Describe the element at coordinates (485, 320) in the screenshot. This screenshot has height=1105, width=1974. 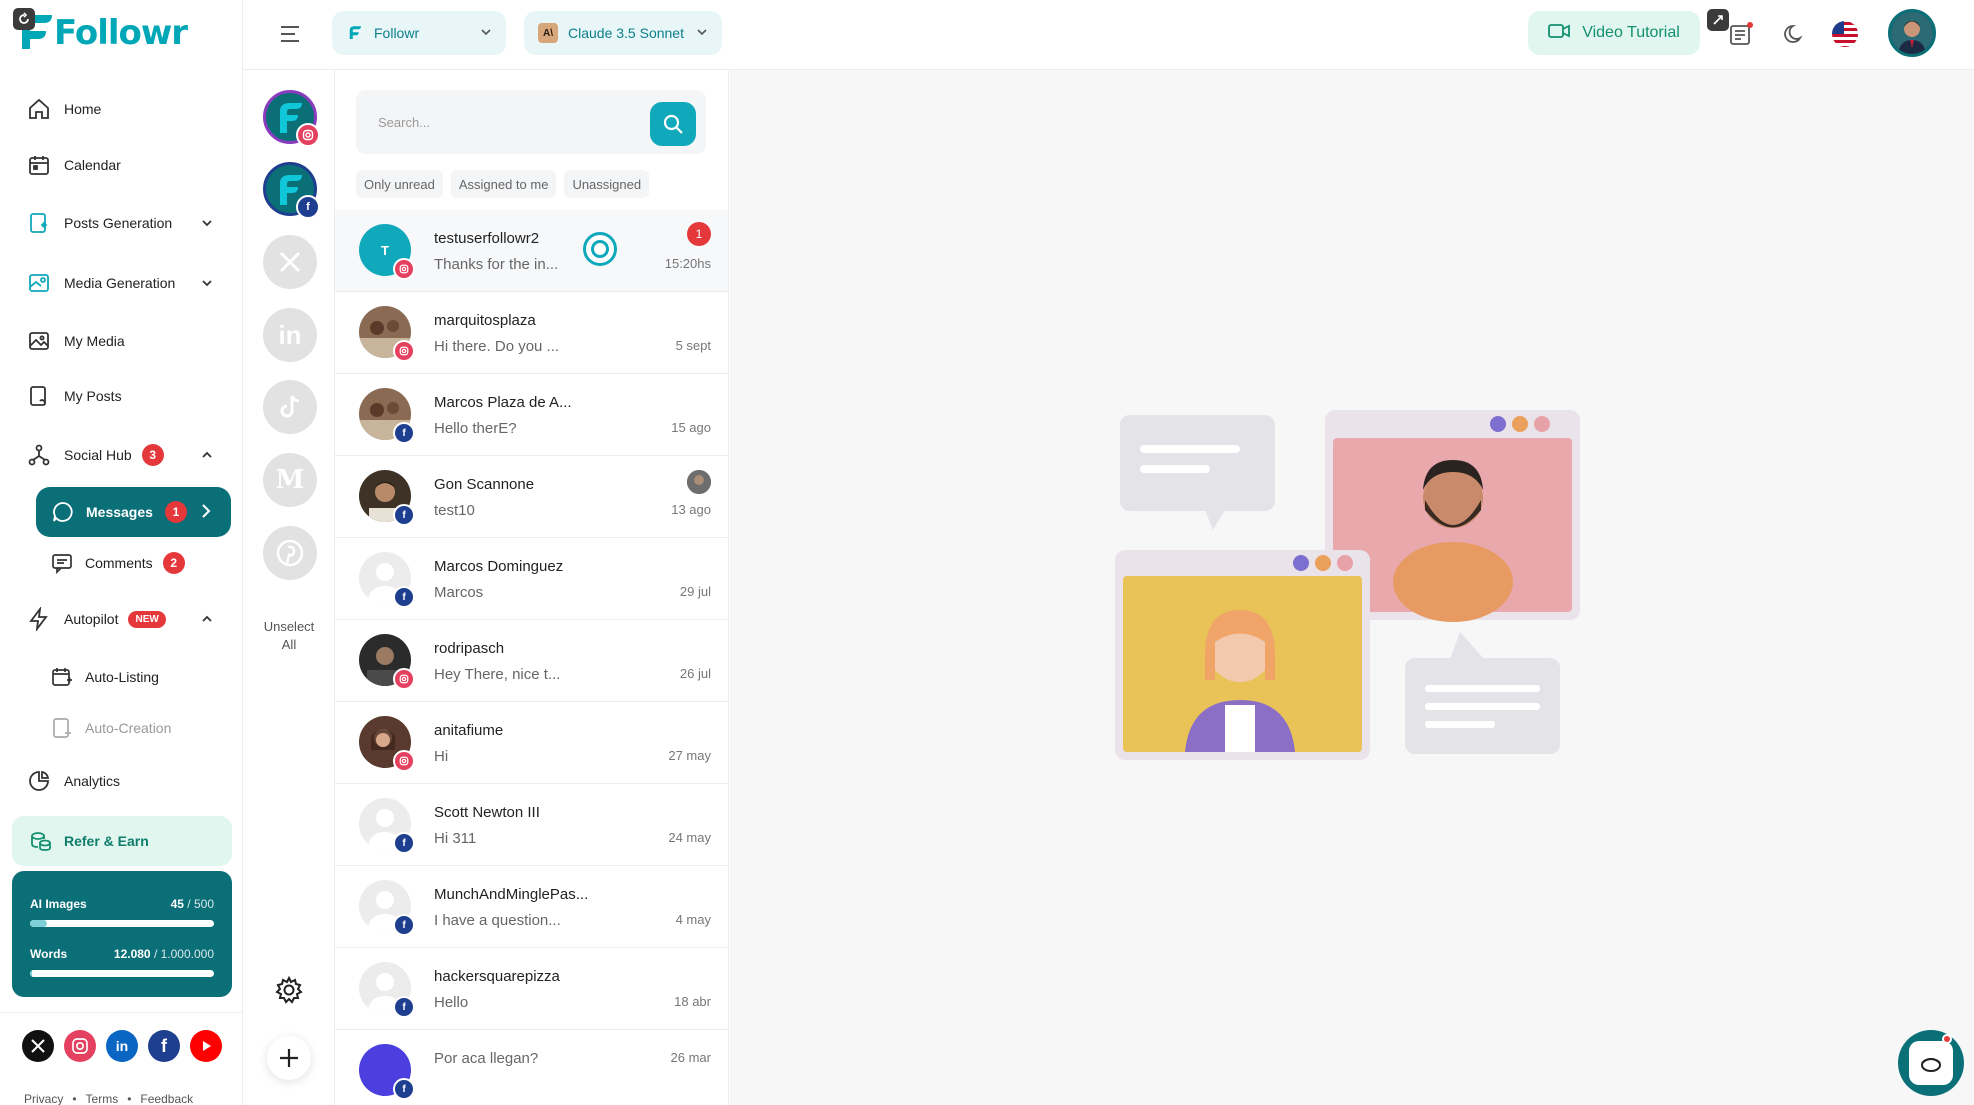
I see `contact-name: marquitosplaza` at that location.